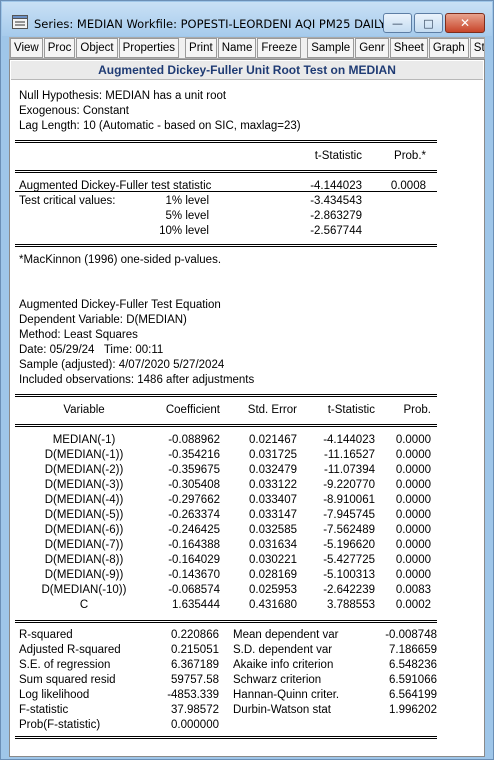 This screenshot has height=760, width=494. Describe the element at coordinates (273, 560) in the screenshot. I see `coef-cell: 0.030221` at that location.